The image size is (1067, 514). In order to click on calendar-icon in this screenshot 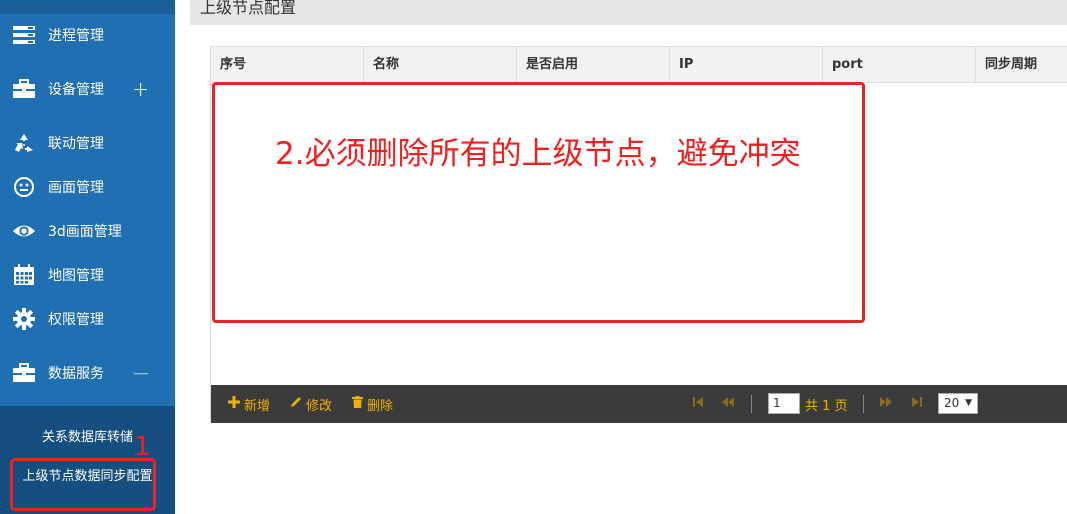, I will do `click(24, 275)`.